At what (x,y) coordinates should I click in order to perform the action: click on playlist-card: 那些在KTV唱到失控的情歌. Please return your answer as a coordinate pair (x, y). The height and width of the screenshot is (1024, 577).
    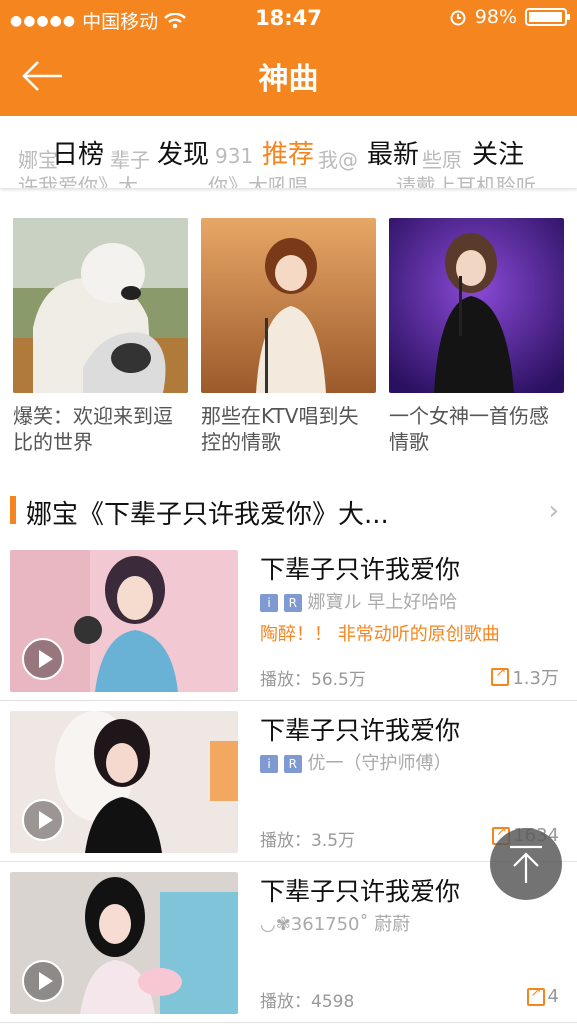
    Looking at the image, I should click on (288, 336).